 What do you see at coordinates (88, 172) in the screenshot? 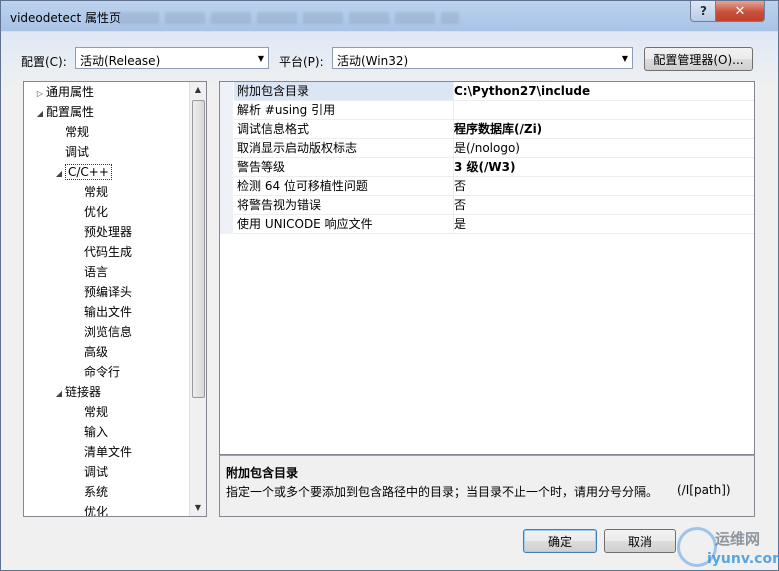
I see `tree-item-label: C/C++` at bounding box center [88, 172].